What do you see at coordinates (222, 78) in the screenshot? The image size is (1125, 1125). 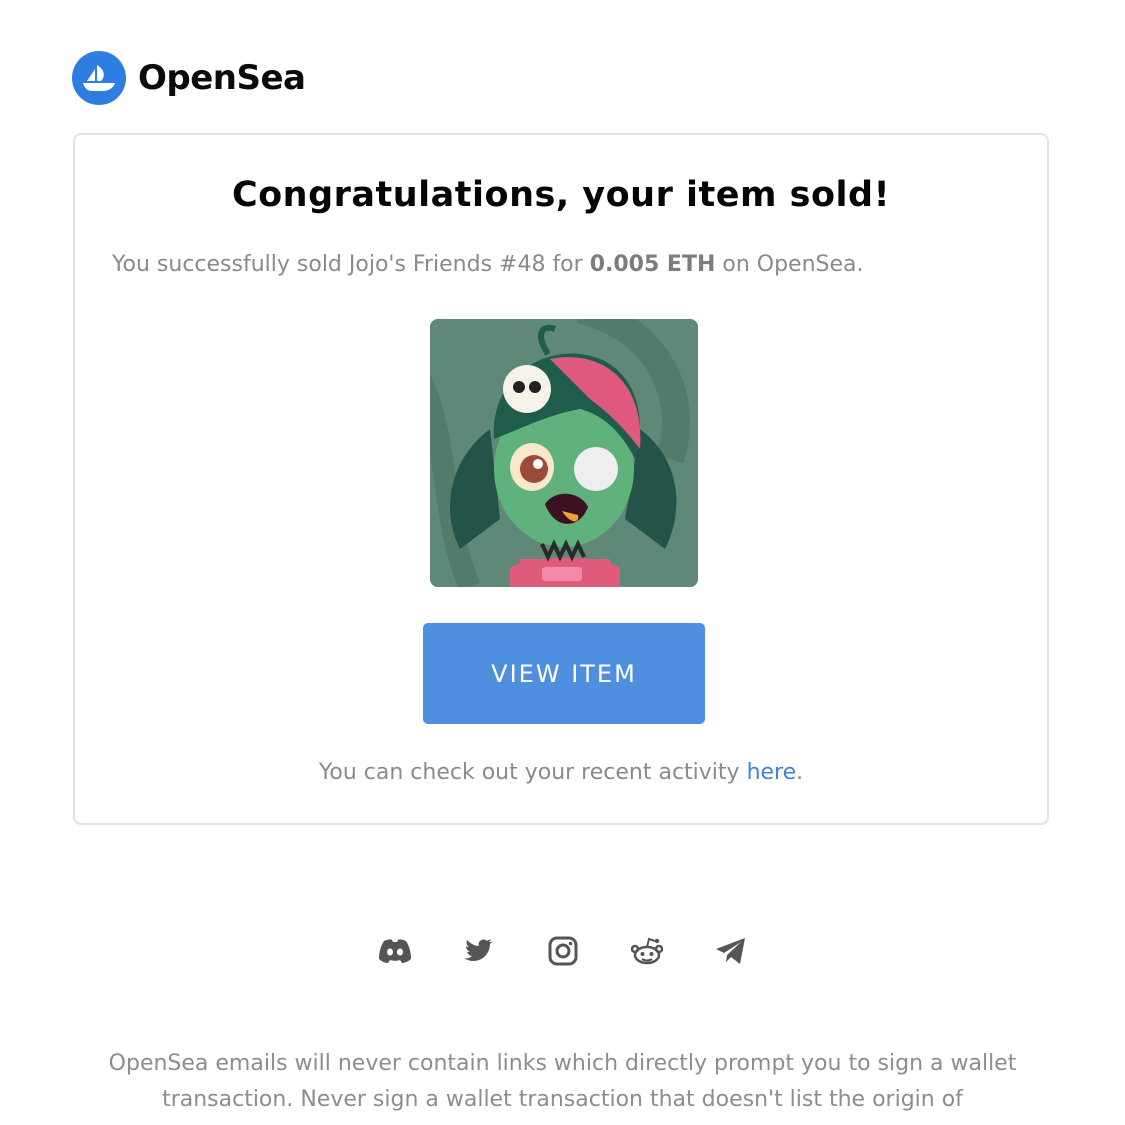 I see `brand-name: OpenSea` at bounding box center [222, 78].